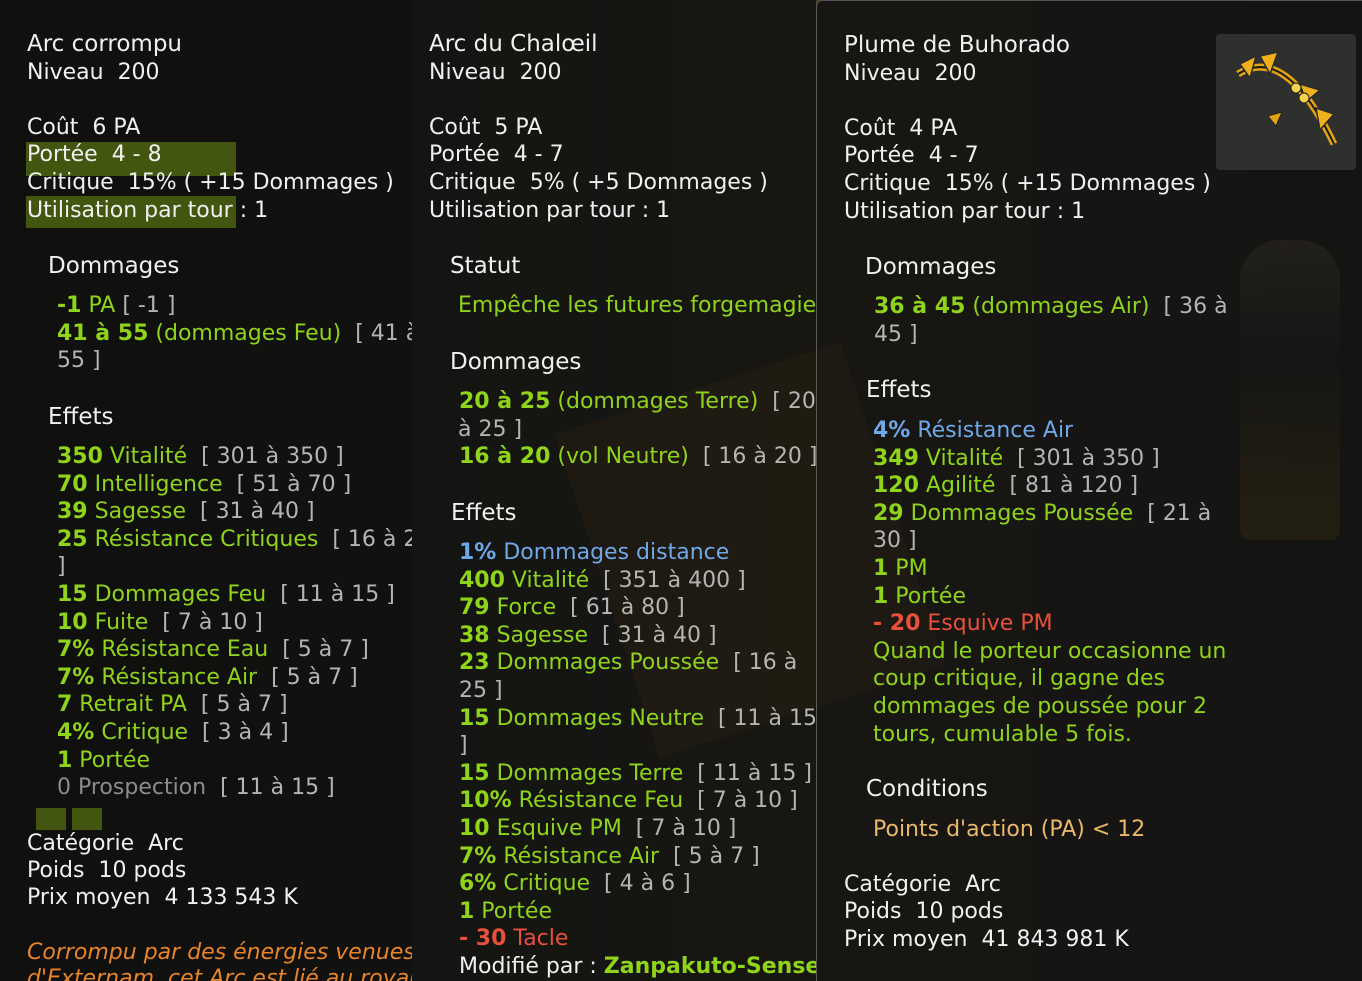 This screenshot has height=981, width=1362. Describe the element at coordinates (514, 939) in the screenshot. I see `effect-line: - 30 Tacle` at that location.